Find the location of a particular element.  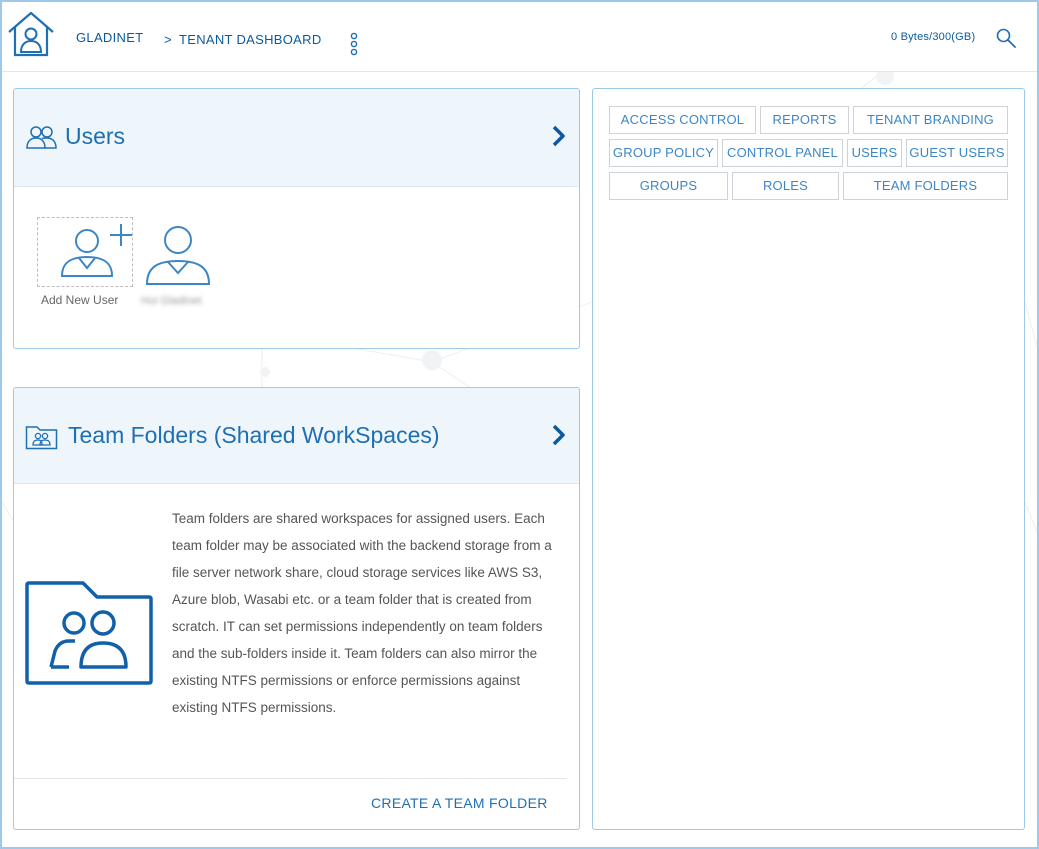

breadcrumb-current-page: TENANT DASHBOARD is located at coordinates (250, 39).